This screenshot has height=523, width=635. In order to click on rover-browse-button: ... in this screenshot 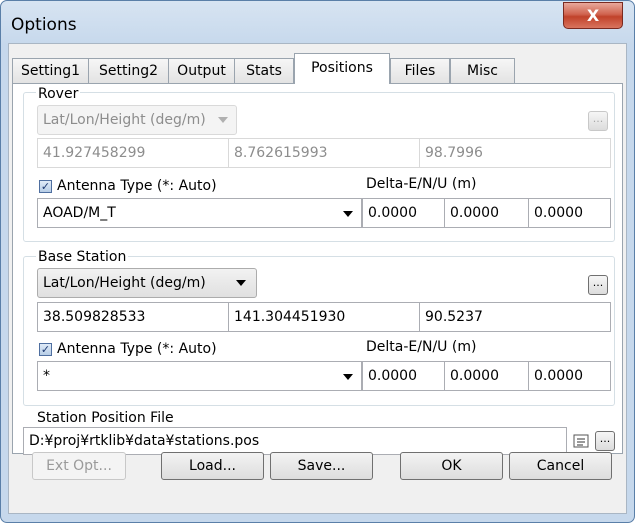, I will do `click(598, 121)`.